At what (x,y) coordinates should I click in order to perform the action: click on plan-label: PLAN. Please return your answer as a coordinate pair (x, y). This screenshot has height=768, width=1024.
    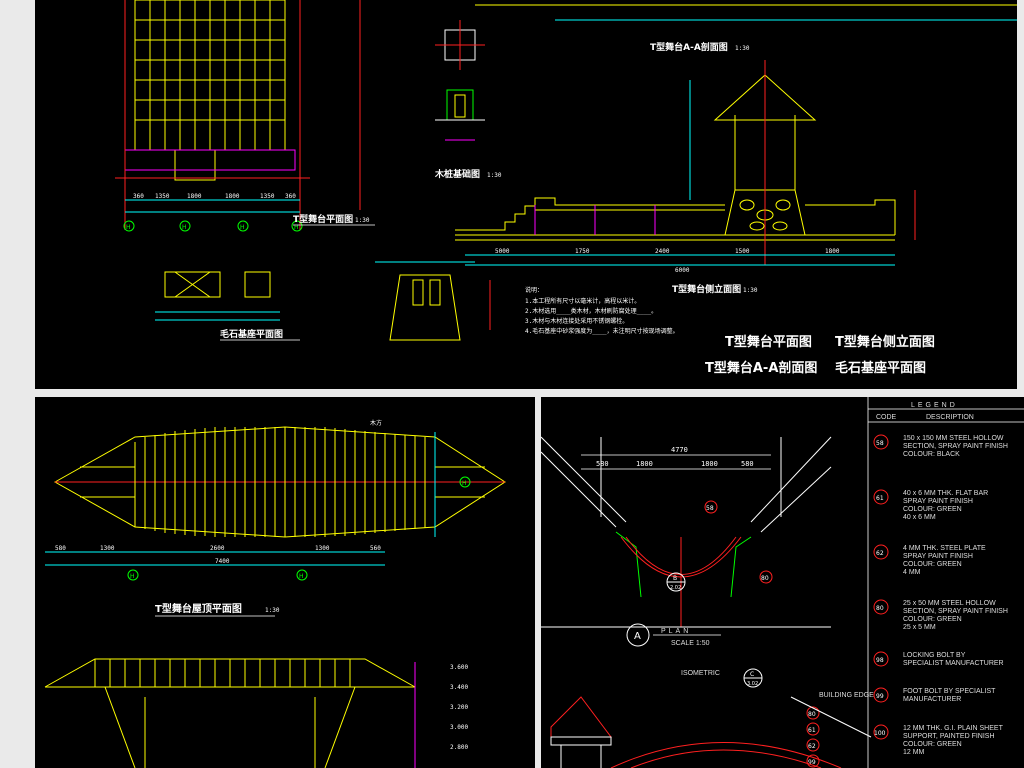
    Looking at the image, I should click on (676, 631).